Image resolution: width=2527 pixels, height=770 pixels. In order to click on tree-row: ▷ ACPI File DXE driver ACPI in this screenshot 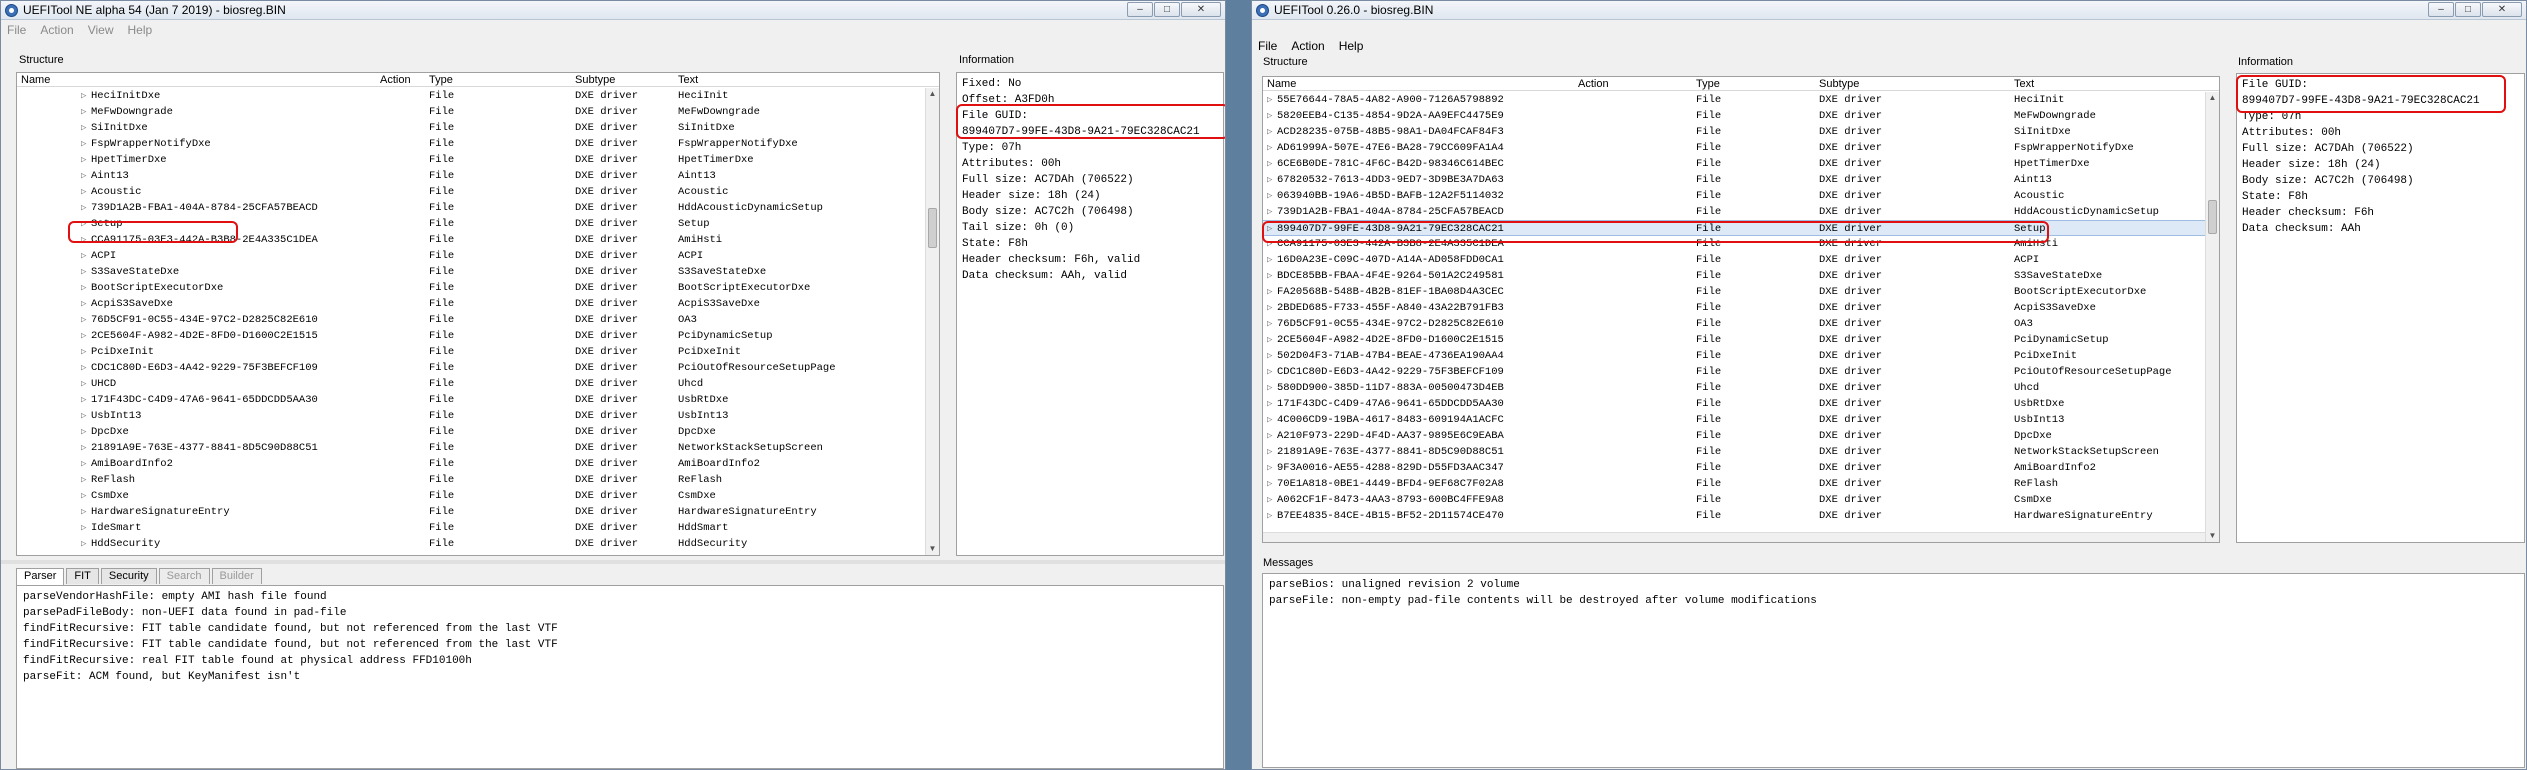, I will do `click(471, 256)`.